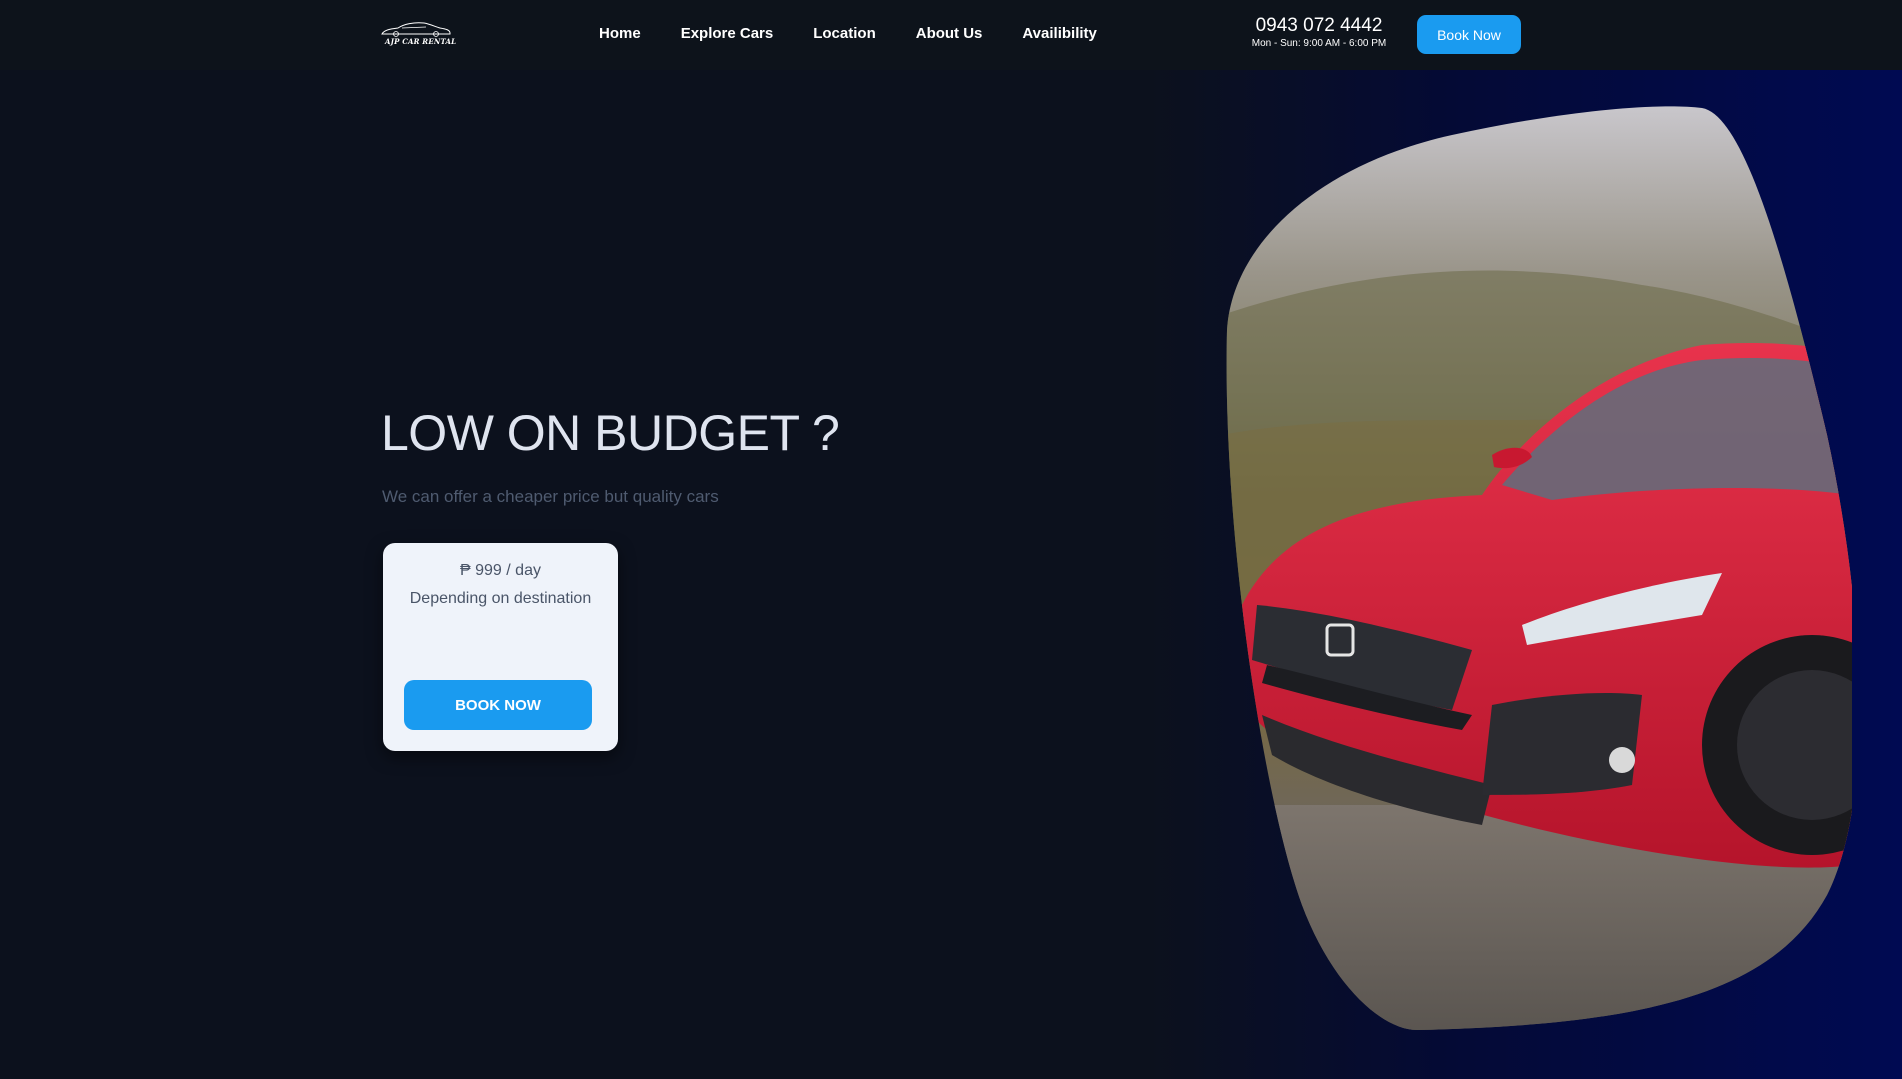 The image size is (1902, 1079). Describe the element at coordinates (500, 570) in the screenshot. I see `price-per-day: ₱ 999 / day` at that location.